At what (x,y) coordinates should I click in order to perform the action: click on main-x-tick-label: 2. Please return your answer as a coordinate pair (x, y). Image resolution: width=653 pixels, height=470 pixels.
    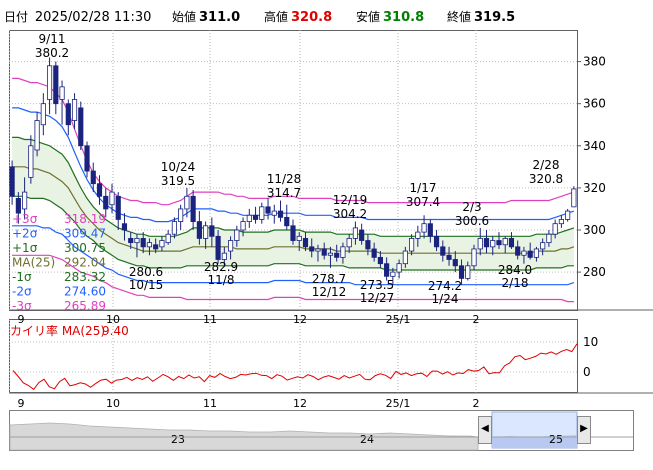
    Looking at the image, I should click on (476, 319).